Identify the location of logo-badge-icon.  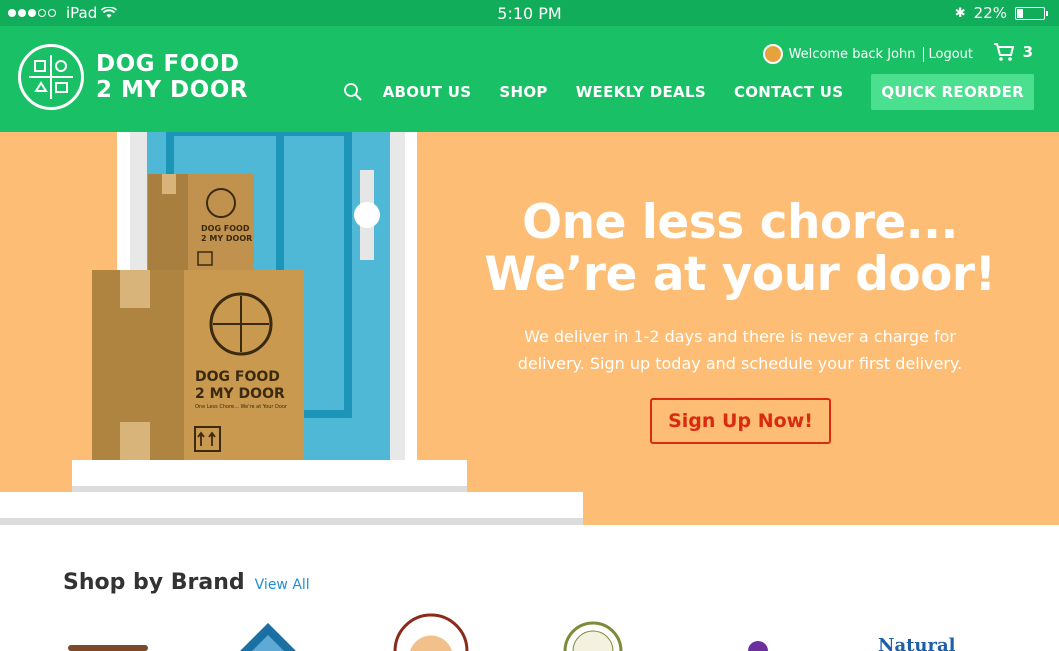
(51, 77).